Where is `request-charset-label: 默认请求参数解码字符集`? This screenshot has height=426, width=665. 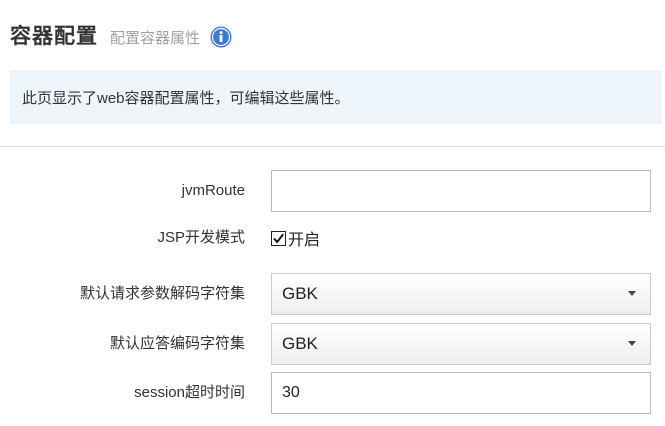
request-charset-label: 默认请求参数解码字符集 is located at coordinates (162, 293).